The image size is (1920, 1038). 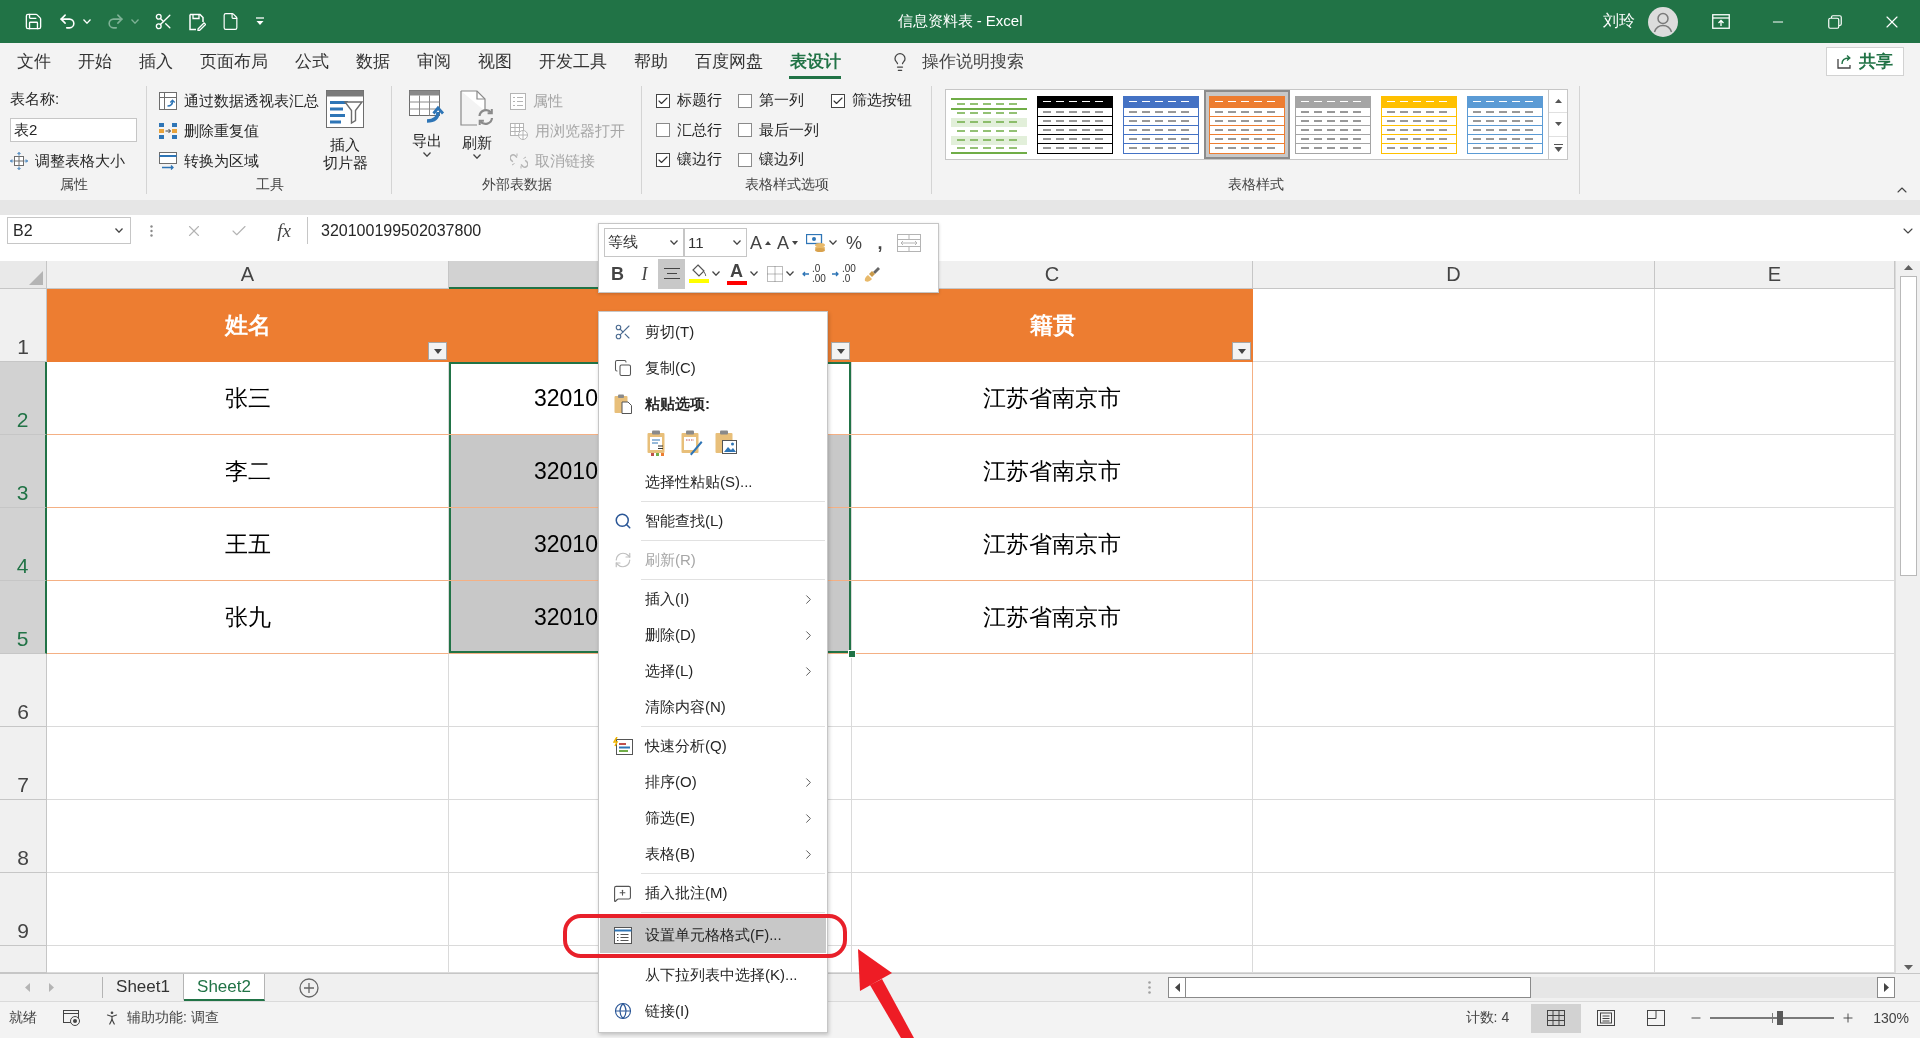 I want to click on scroll-right-icon, so click(x=1886, y=987).